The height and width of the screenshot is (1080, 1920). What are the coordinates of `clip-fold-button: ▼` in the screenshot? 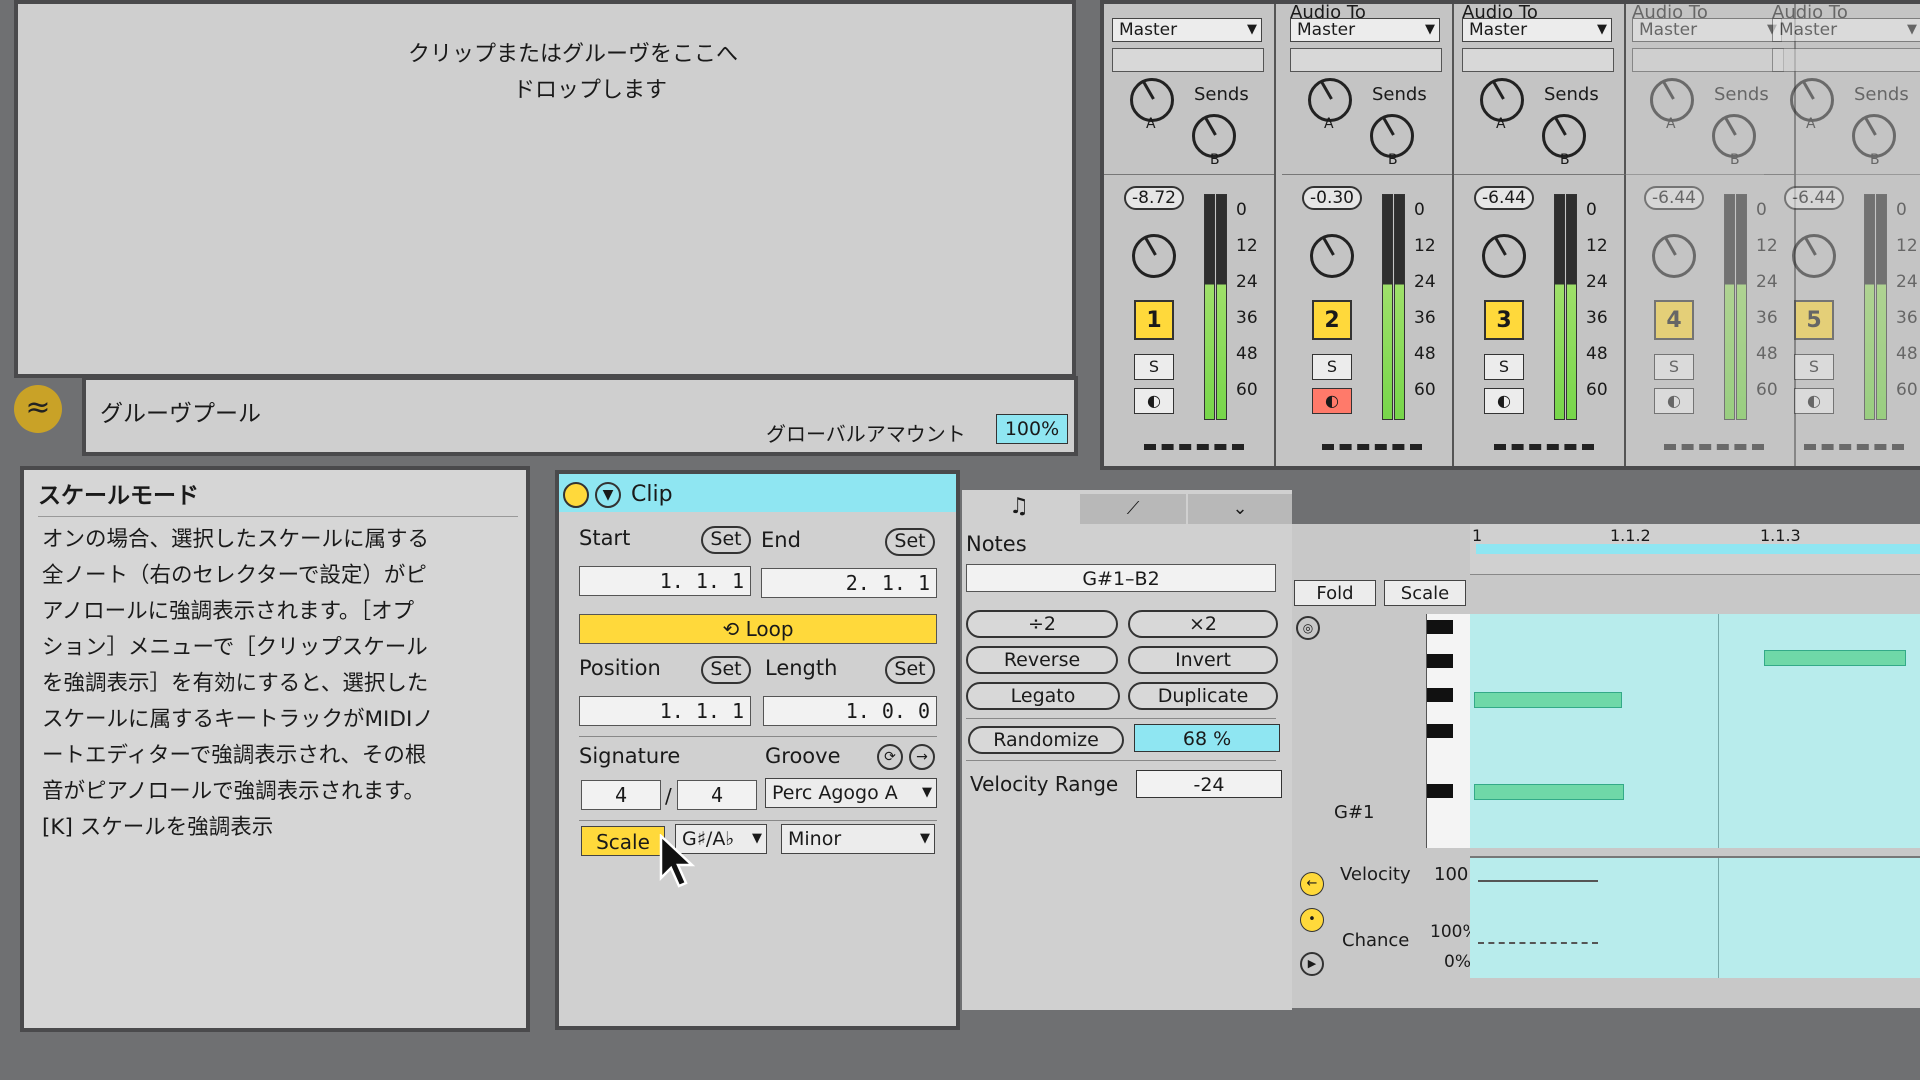 It's located at (608, 495).